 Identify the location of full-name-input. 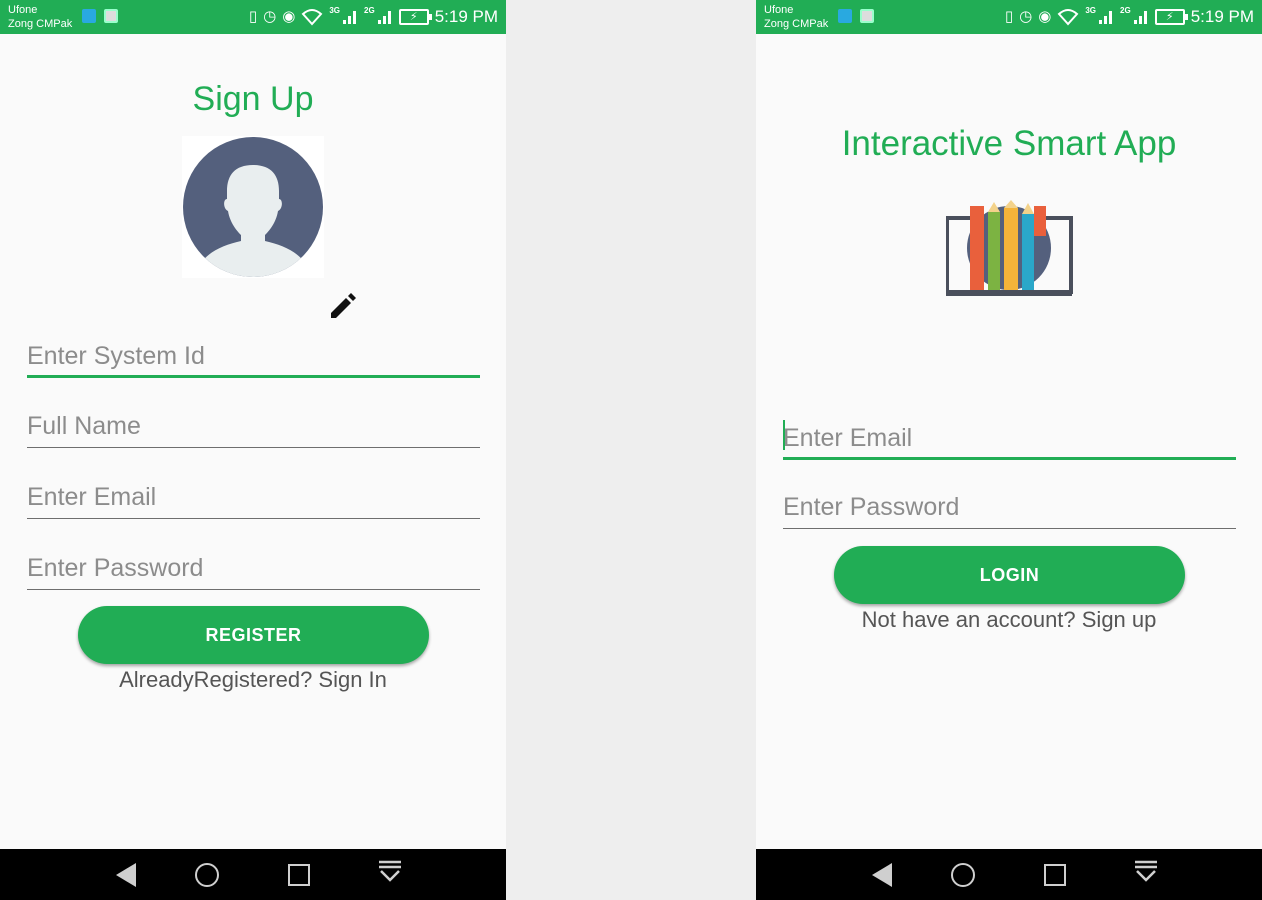
(253, 424).